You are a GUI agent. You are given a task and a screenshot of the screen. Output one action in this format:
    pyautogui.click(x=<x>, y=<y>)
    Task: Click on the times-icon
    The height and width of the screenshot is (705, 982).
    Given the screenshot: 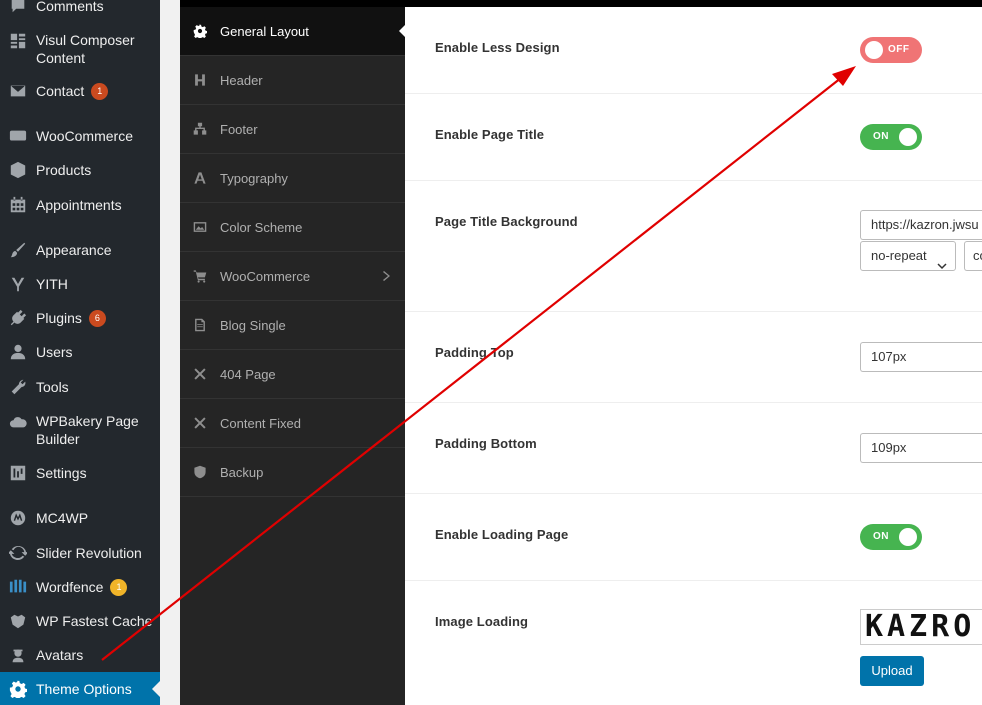 What is the action you would take?
    pyautogui.click(x=200, y=423)
    